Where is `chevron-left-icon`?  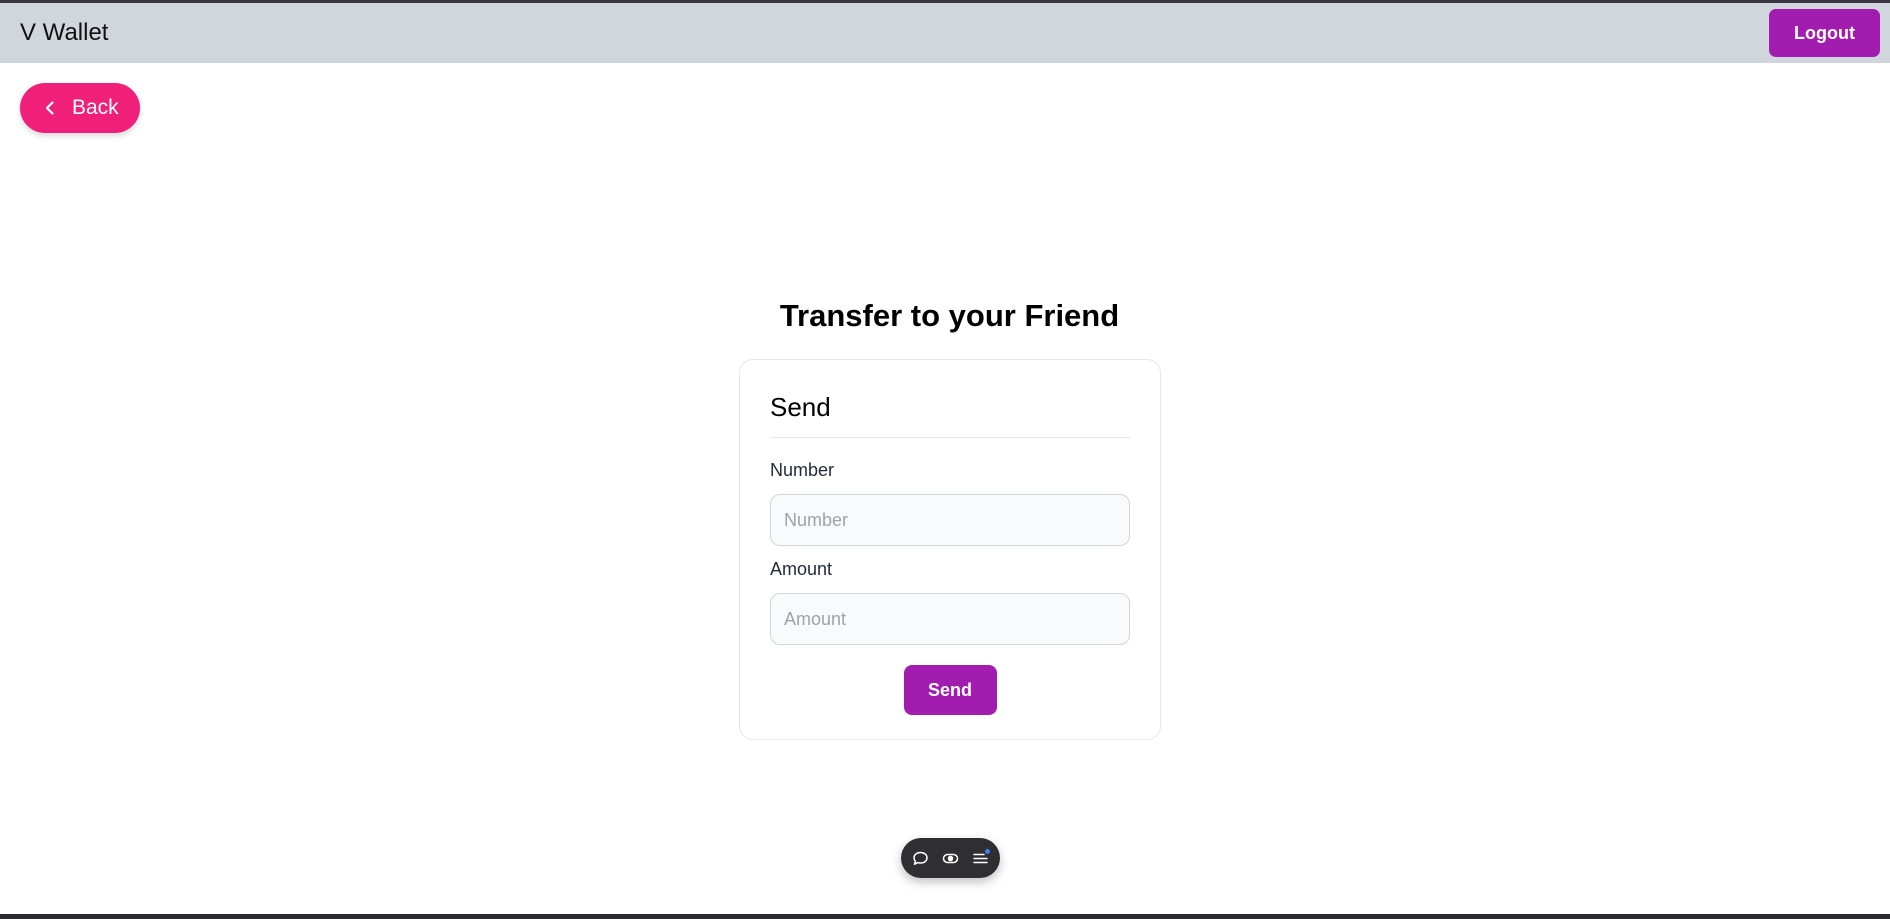 chevron-left-icon is located at coordinates (50, 108).